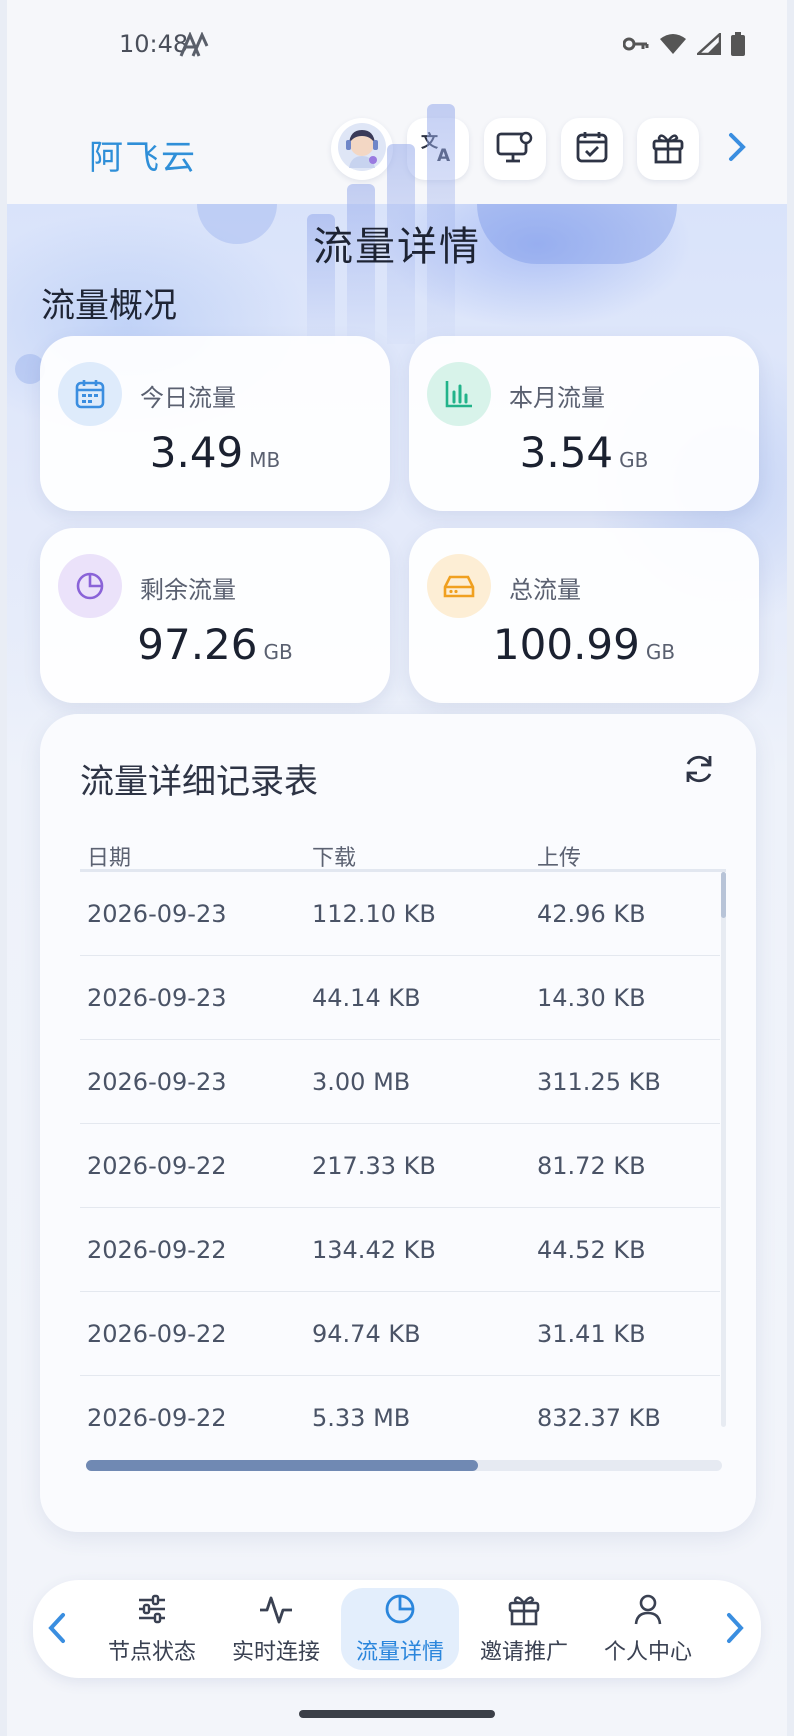 This screenshot has width=794, height=1736. I want to click on activity-icon, so click(276, 1612).